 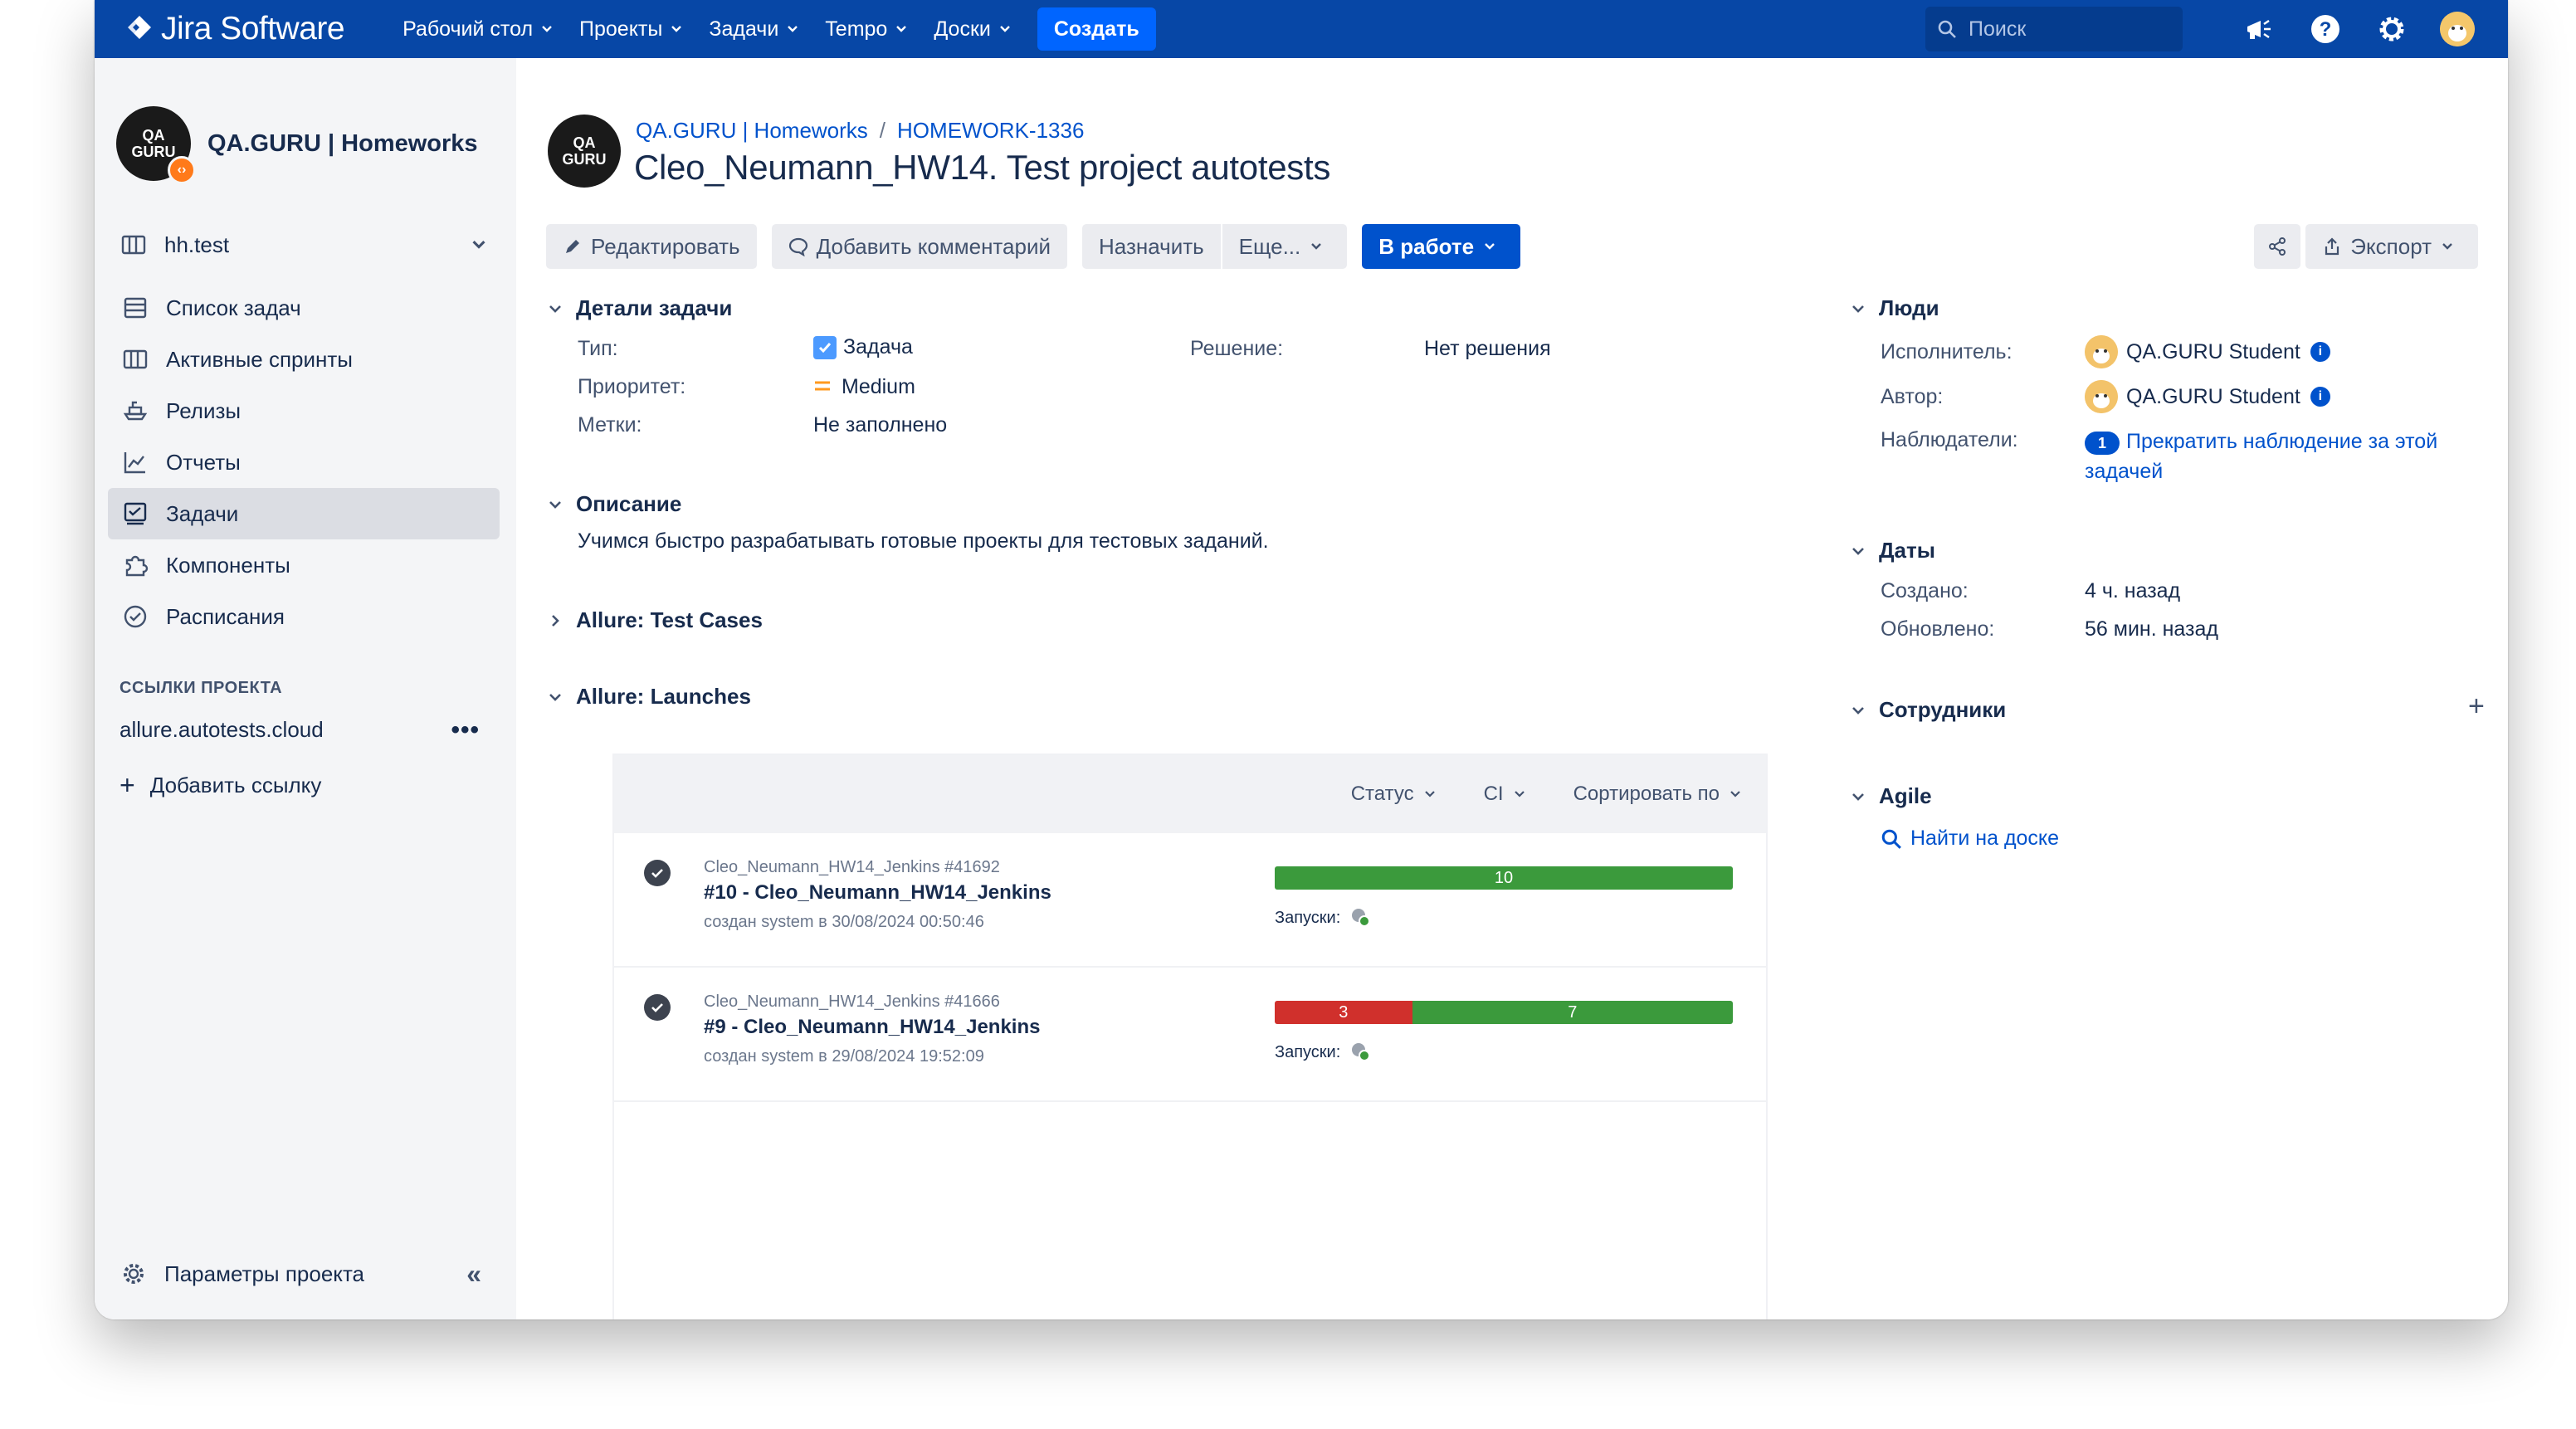 What do you see at coordinates (221, 785) in the screenshot?
I see `add-link-button: + Добавить ссылку` at bounding box center [221, 785].